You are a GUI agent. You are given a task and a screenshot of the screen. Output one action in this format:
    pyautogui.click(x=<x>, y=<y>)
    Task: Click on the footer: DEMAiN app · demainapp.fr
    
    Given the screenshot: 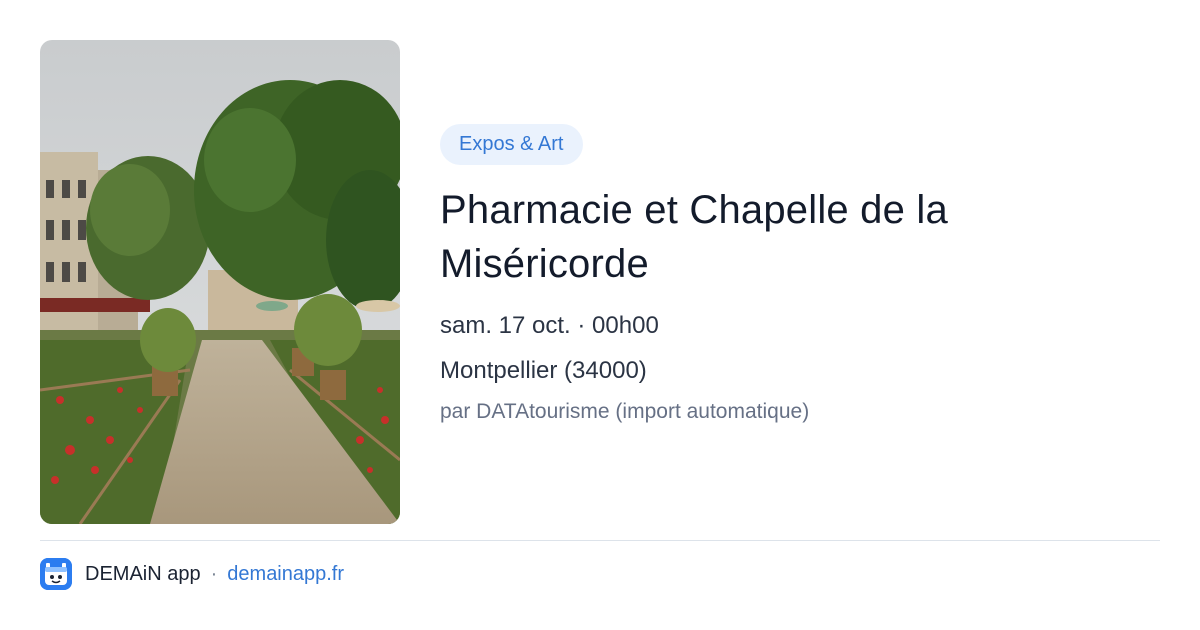 What is the action you would take?
    pyautogui.click(x=192, y=574)
    